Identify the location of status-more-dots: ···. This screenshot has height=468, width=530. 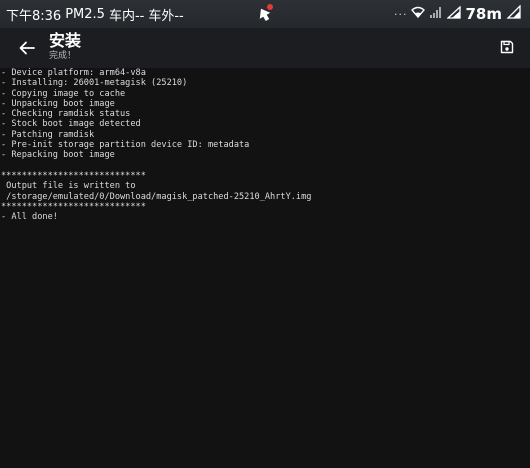
(400, 14).